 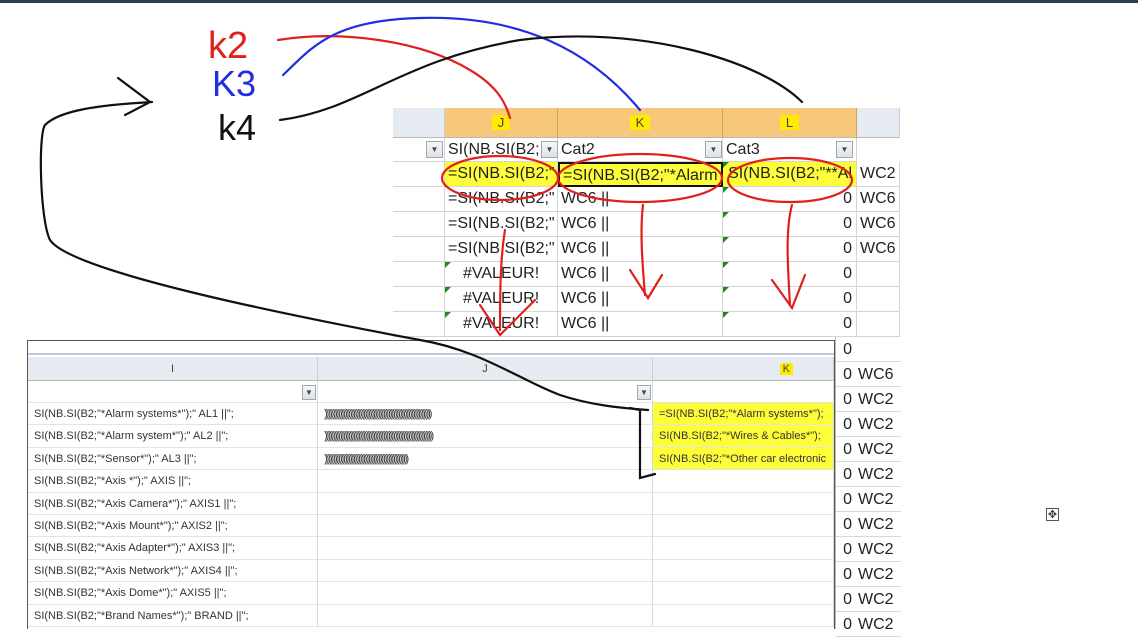 I want to click on column-letter: L, so click(x=789, y=122).